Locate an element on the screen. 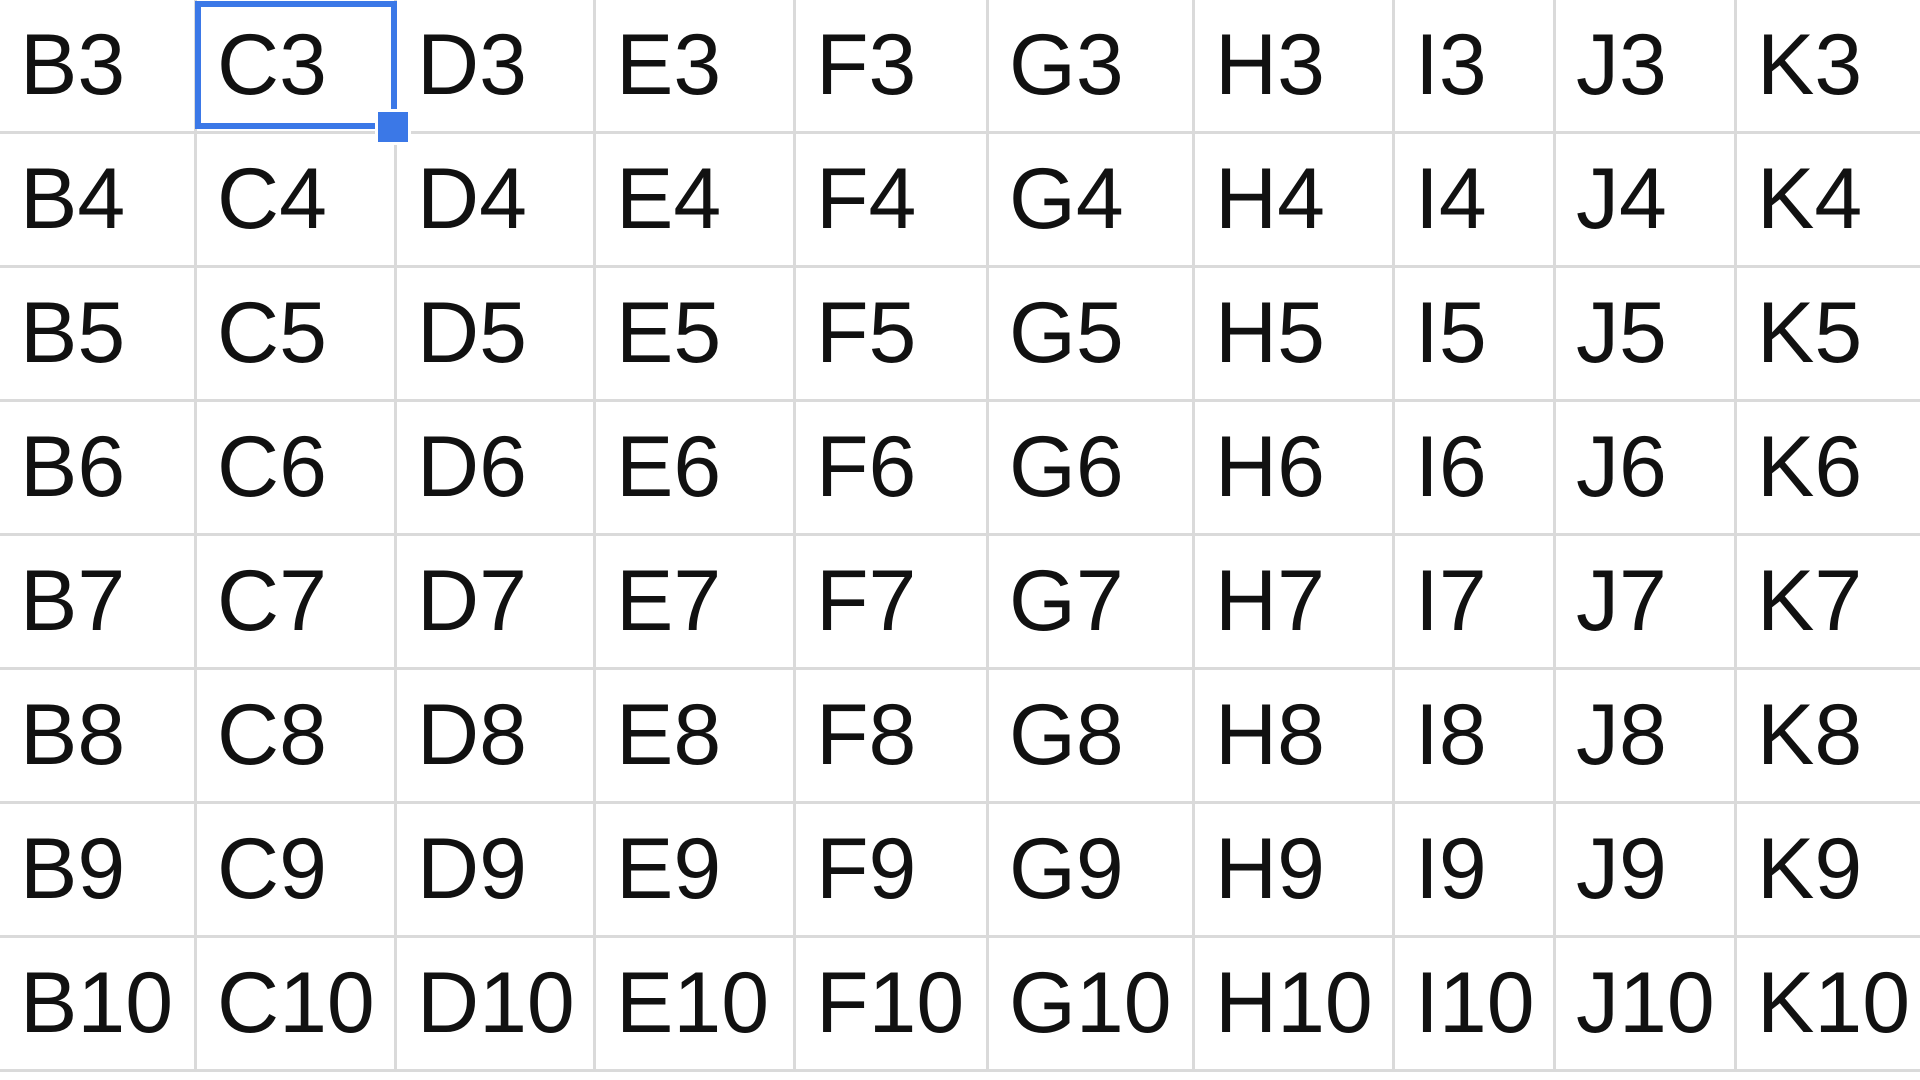 The image size is (1920, 1080). cell-c3: C3 is located at coordinates (297, 65).